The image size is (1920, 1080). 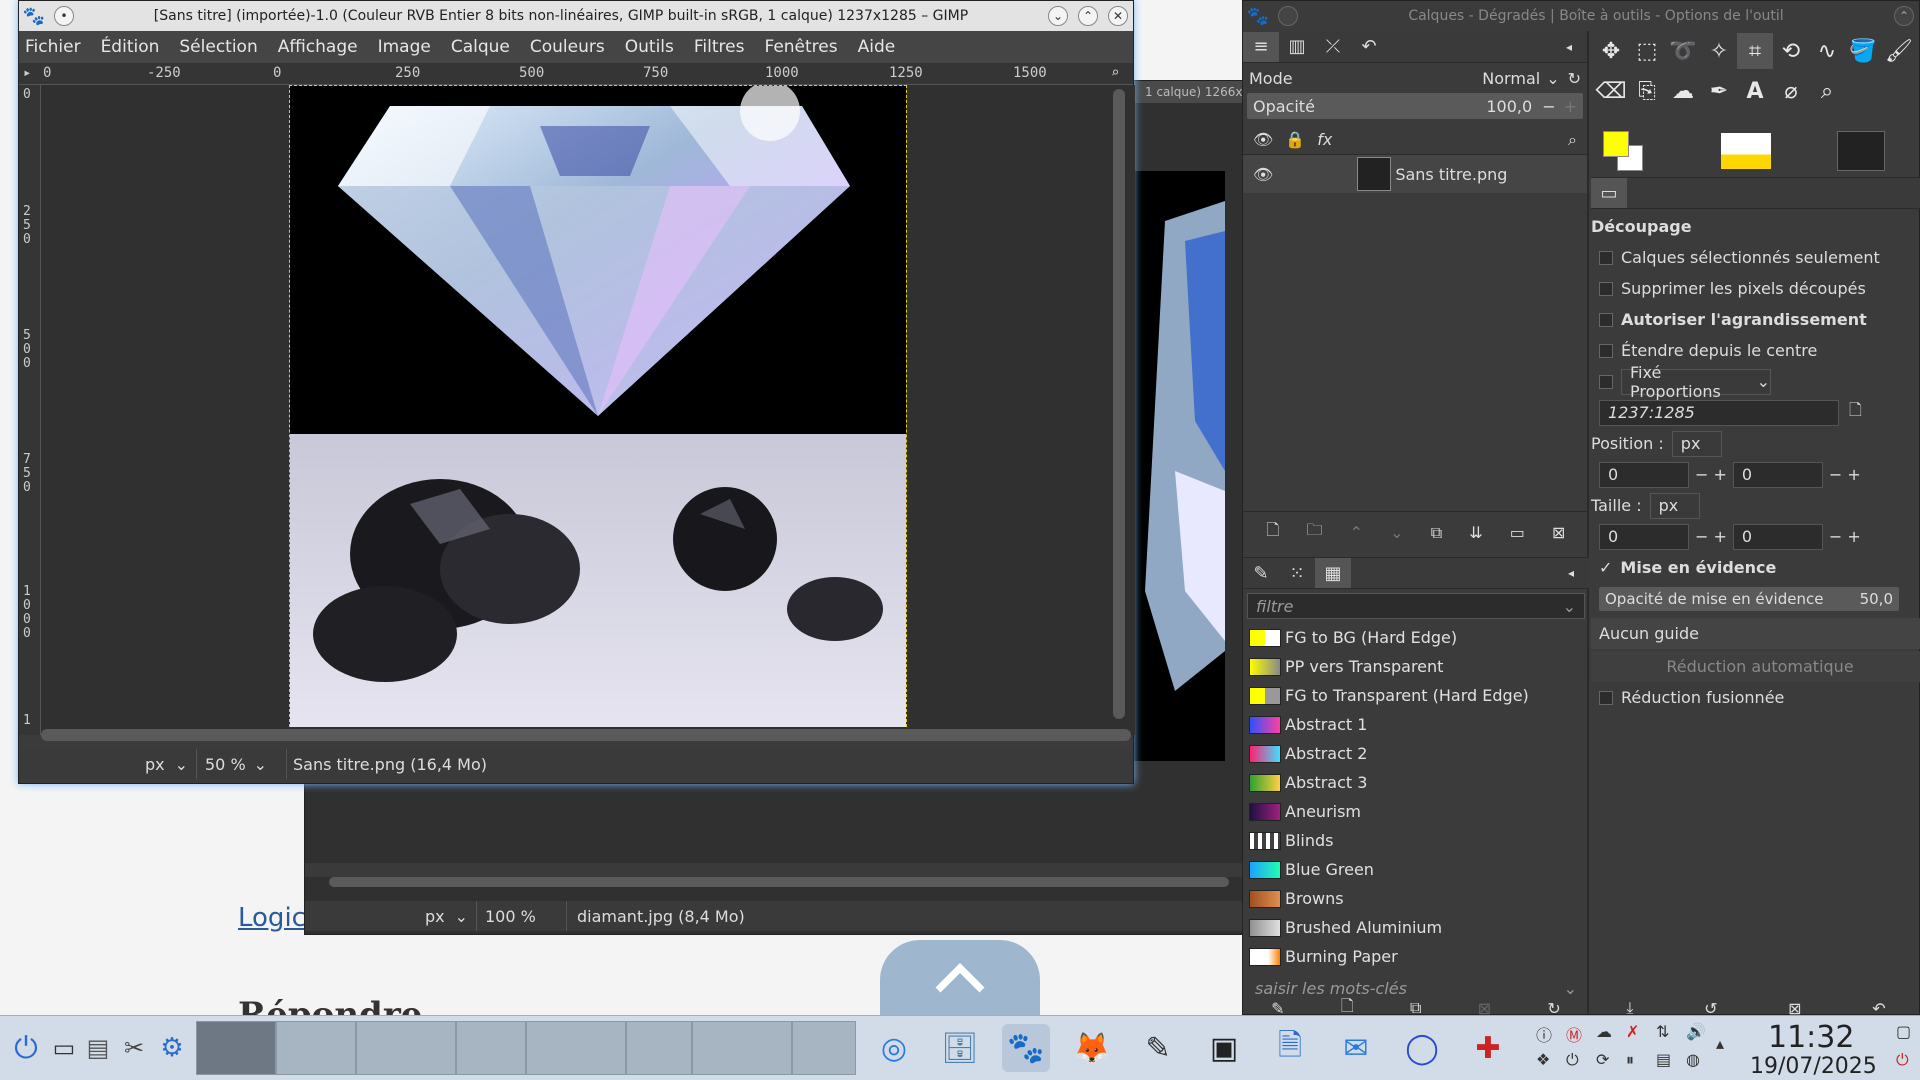 What do you see at coordinates (522, 916) in the screenshot?
I see `back-zoom-select: 100 %` at bounding box center [522, 916].